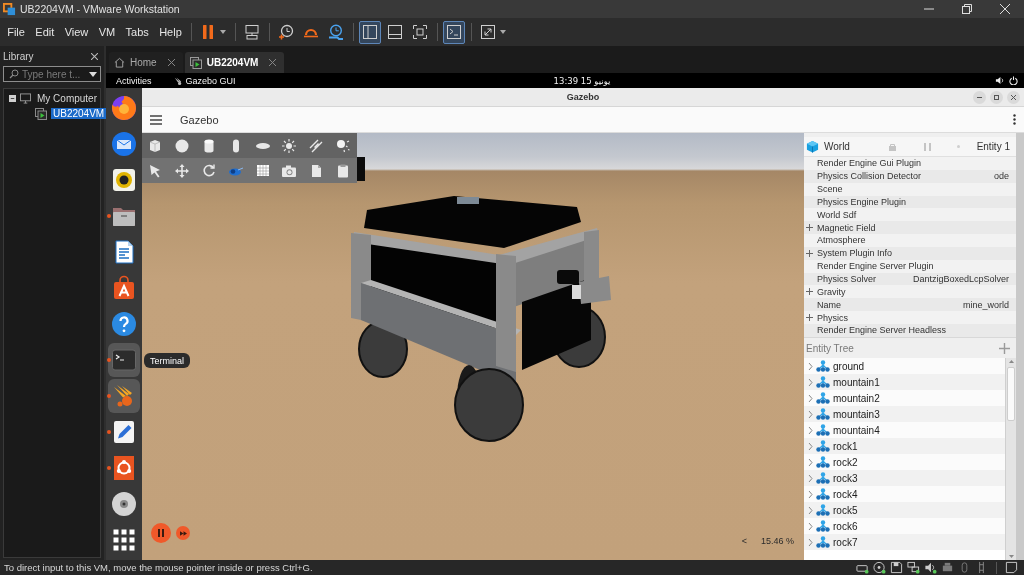 The image size is (1024, 575). Describe the element at coordinates (896, 567) in the screenshot. I see `floppy-icon` at that location.